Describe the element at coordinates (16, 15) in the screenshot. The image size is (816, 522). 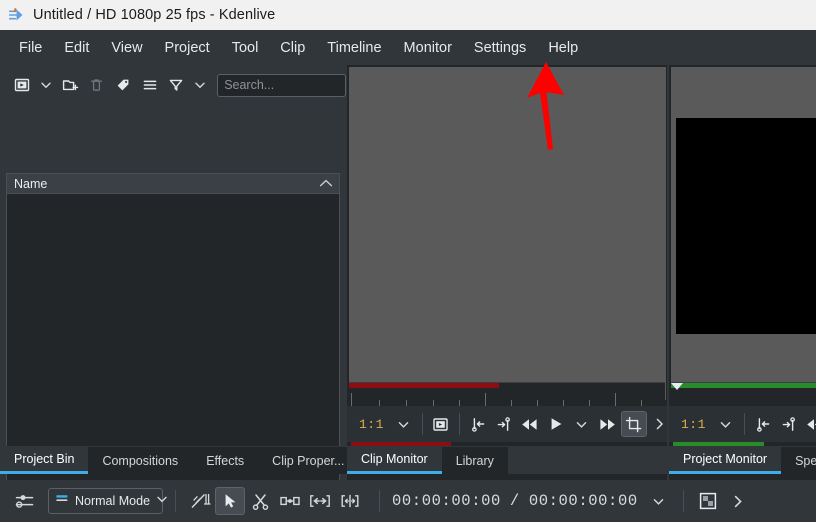
I see `kdenlive-logo-icon` at that location.